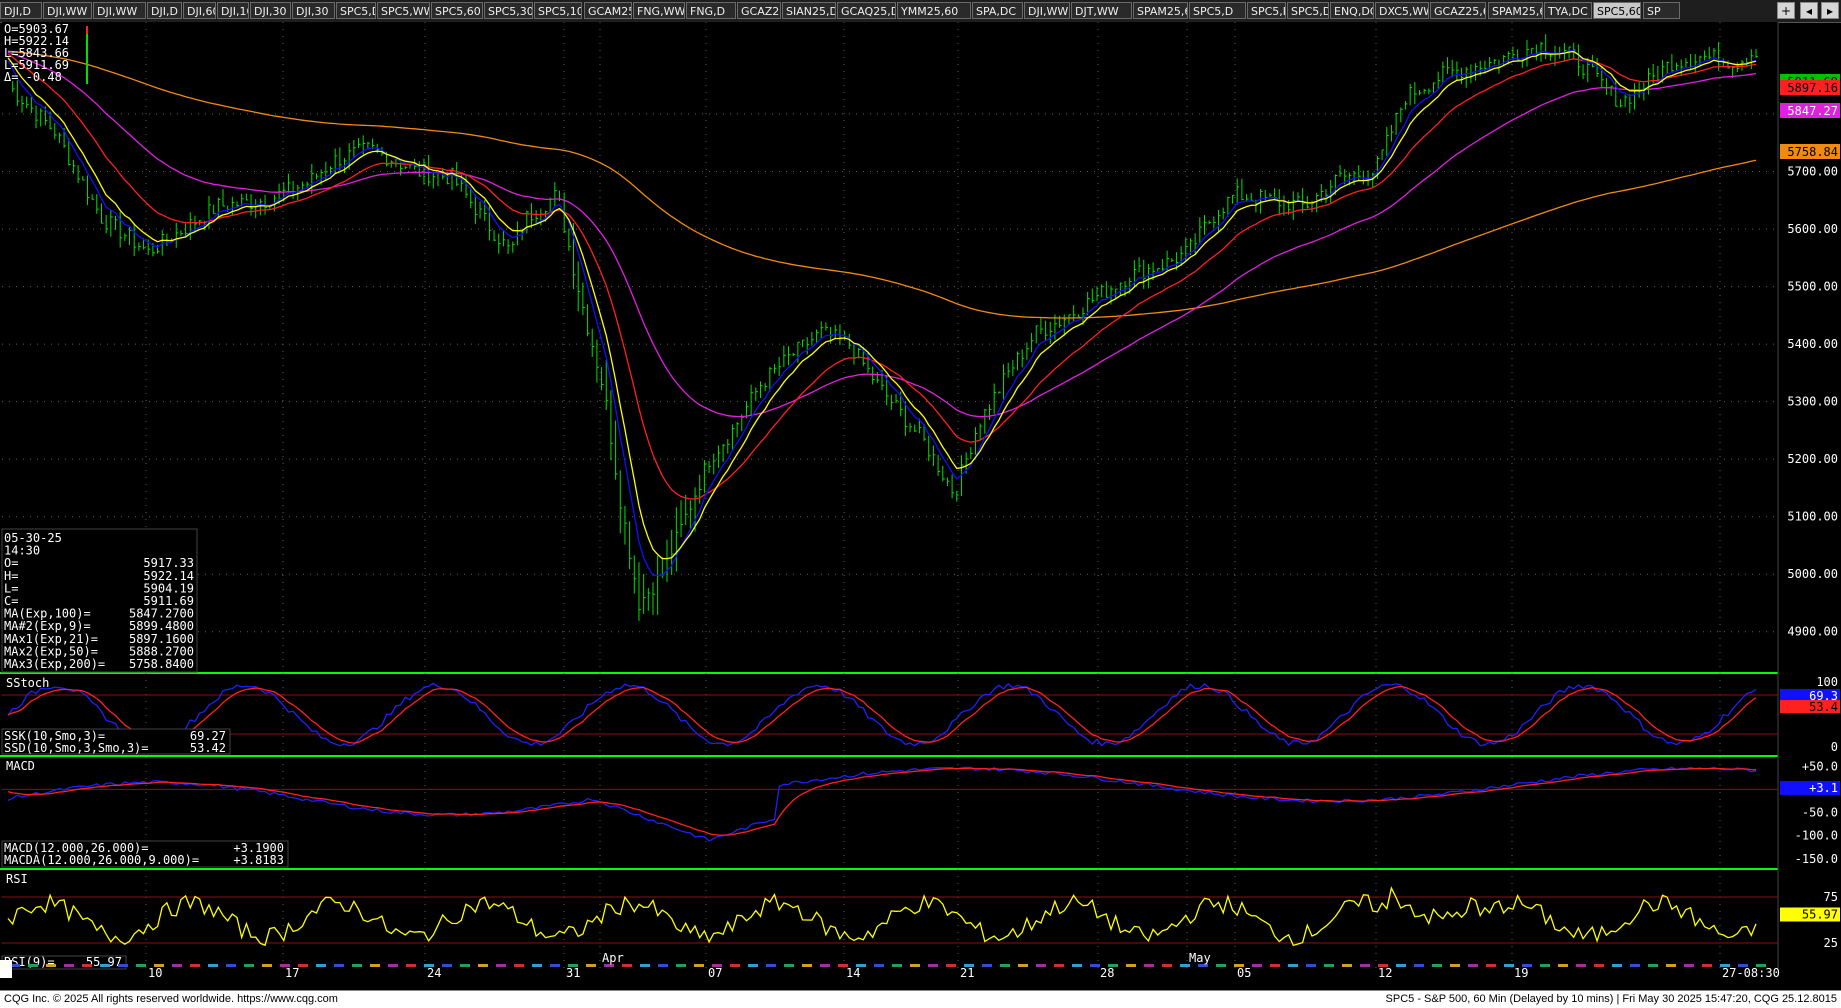 The height and width of the screenshot is (1008, 1841). What do you see at coordinates (199, 10) in the screenshot?
I see `tab-dji-60: DJI,60` at bounding box center [199, 10].